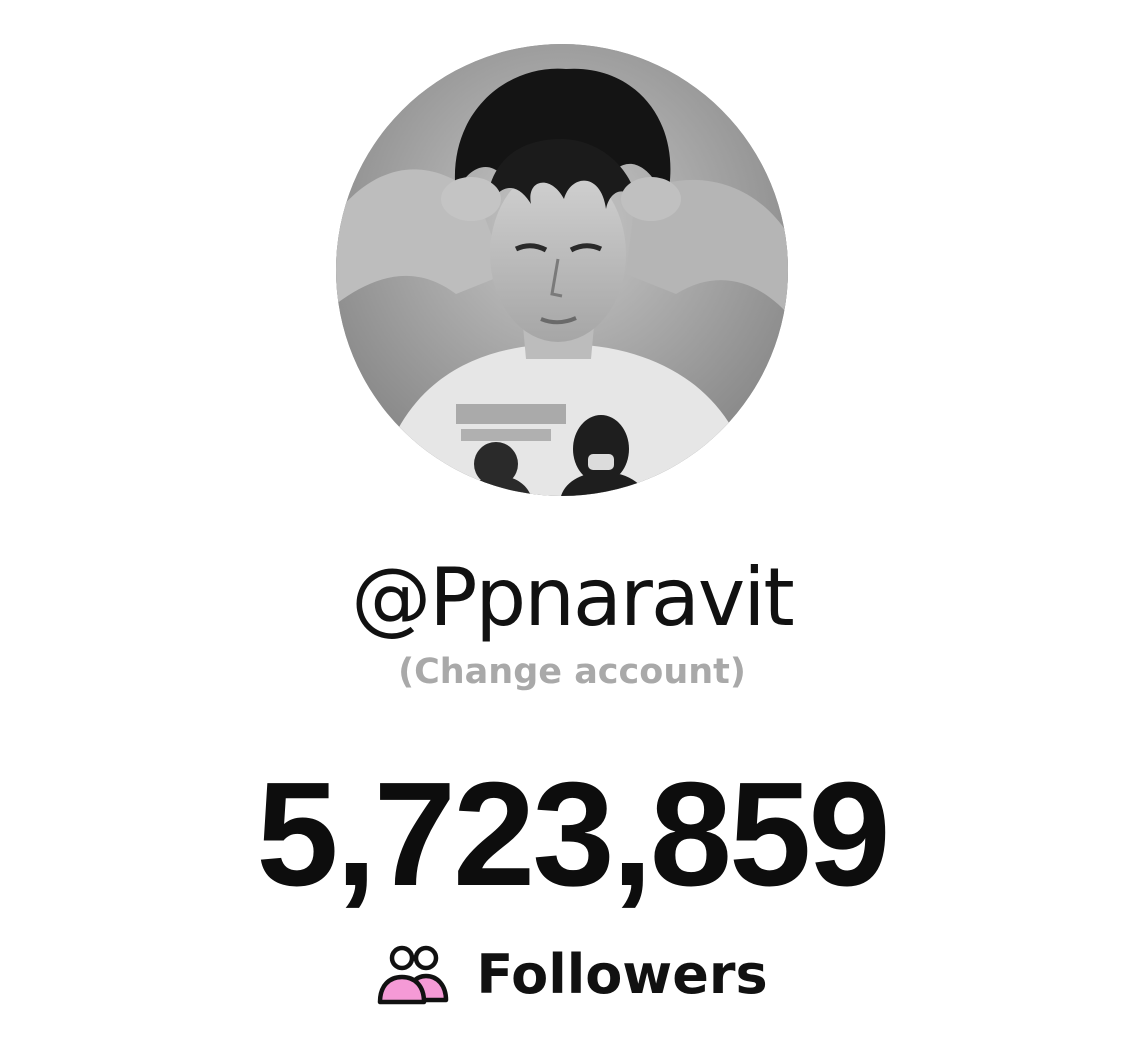 This screenshot has width=1144, height=1057. What do you see at coordinates (573, 597) in the screenshot?
I see `username: @Ppnaravit` at bounding box center [573, 597].